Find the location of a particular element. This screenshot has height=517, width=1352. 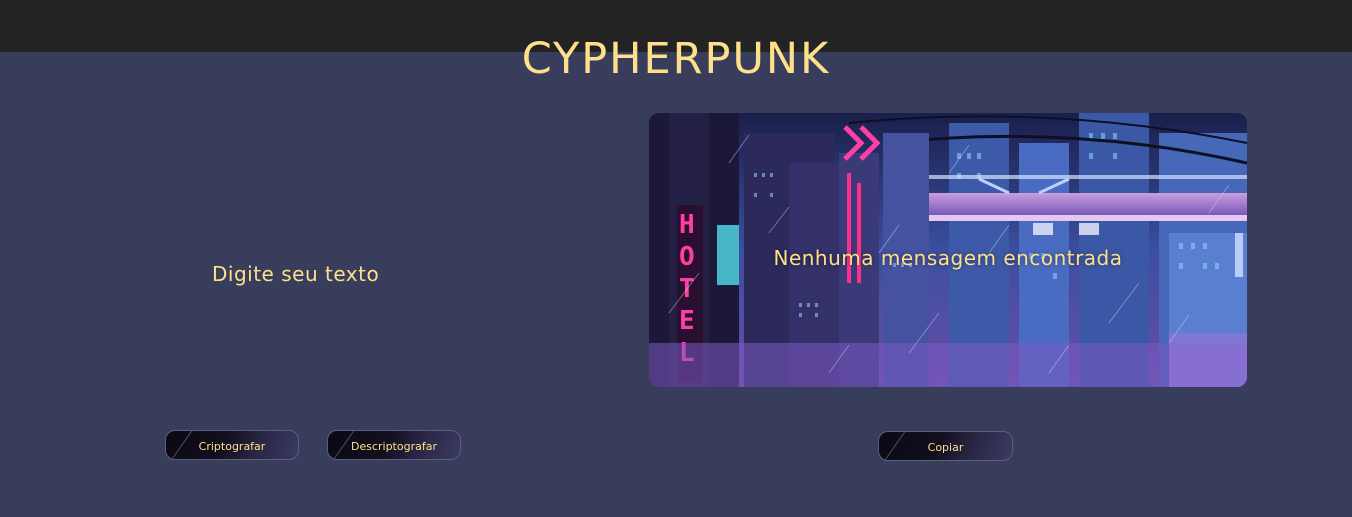

copy-button: Copiar is located at coordinates (945, 446).